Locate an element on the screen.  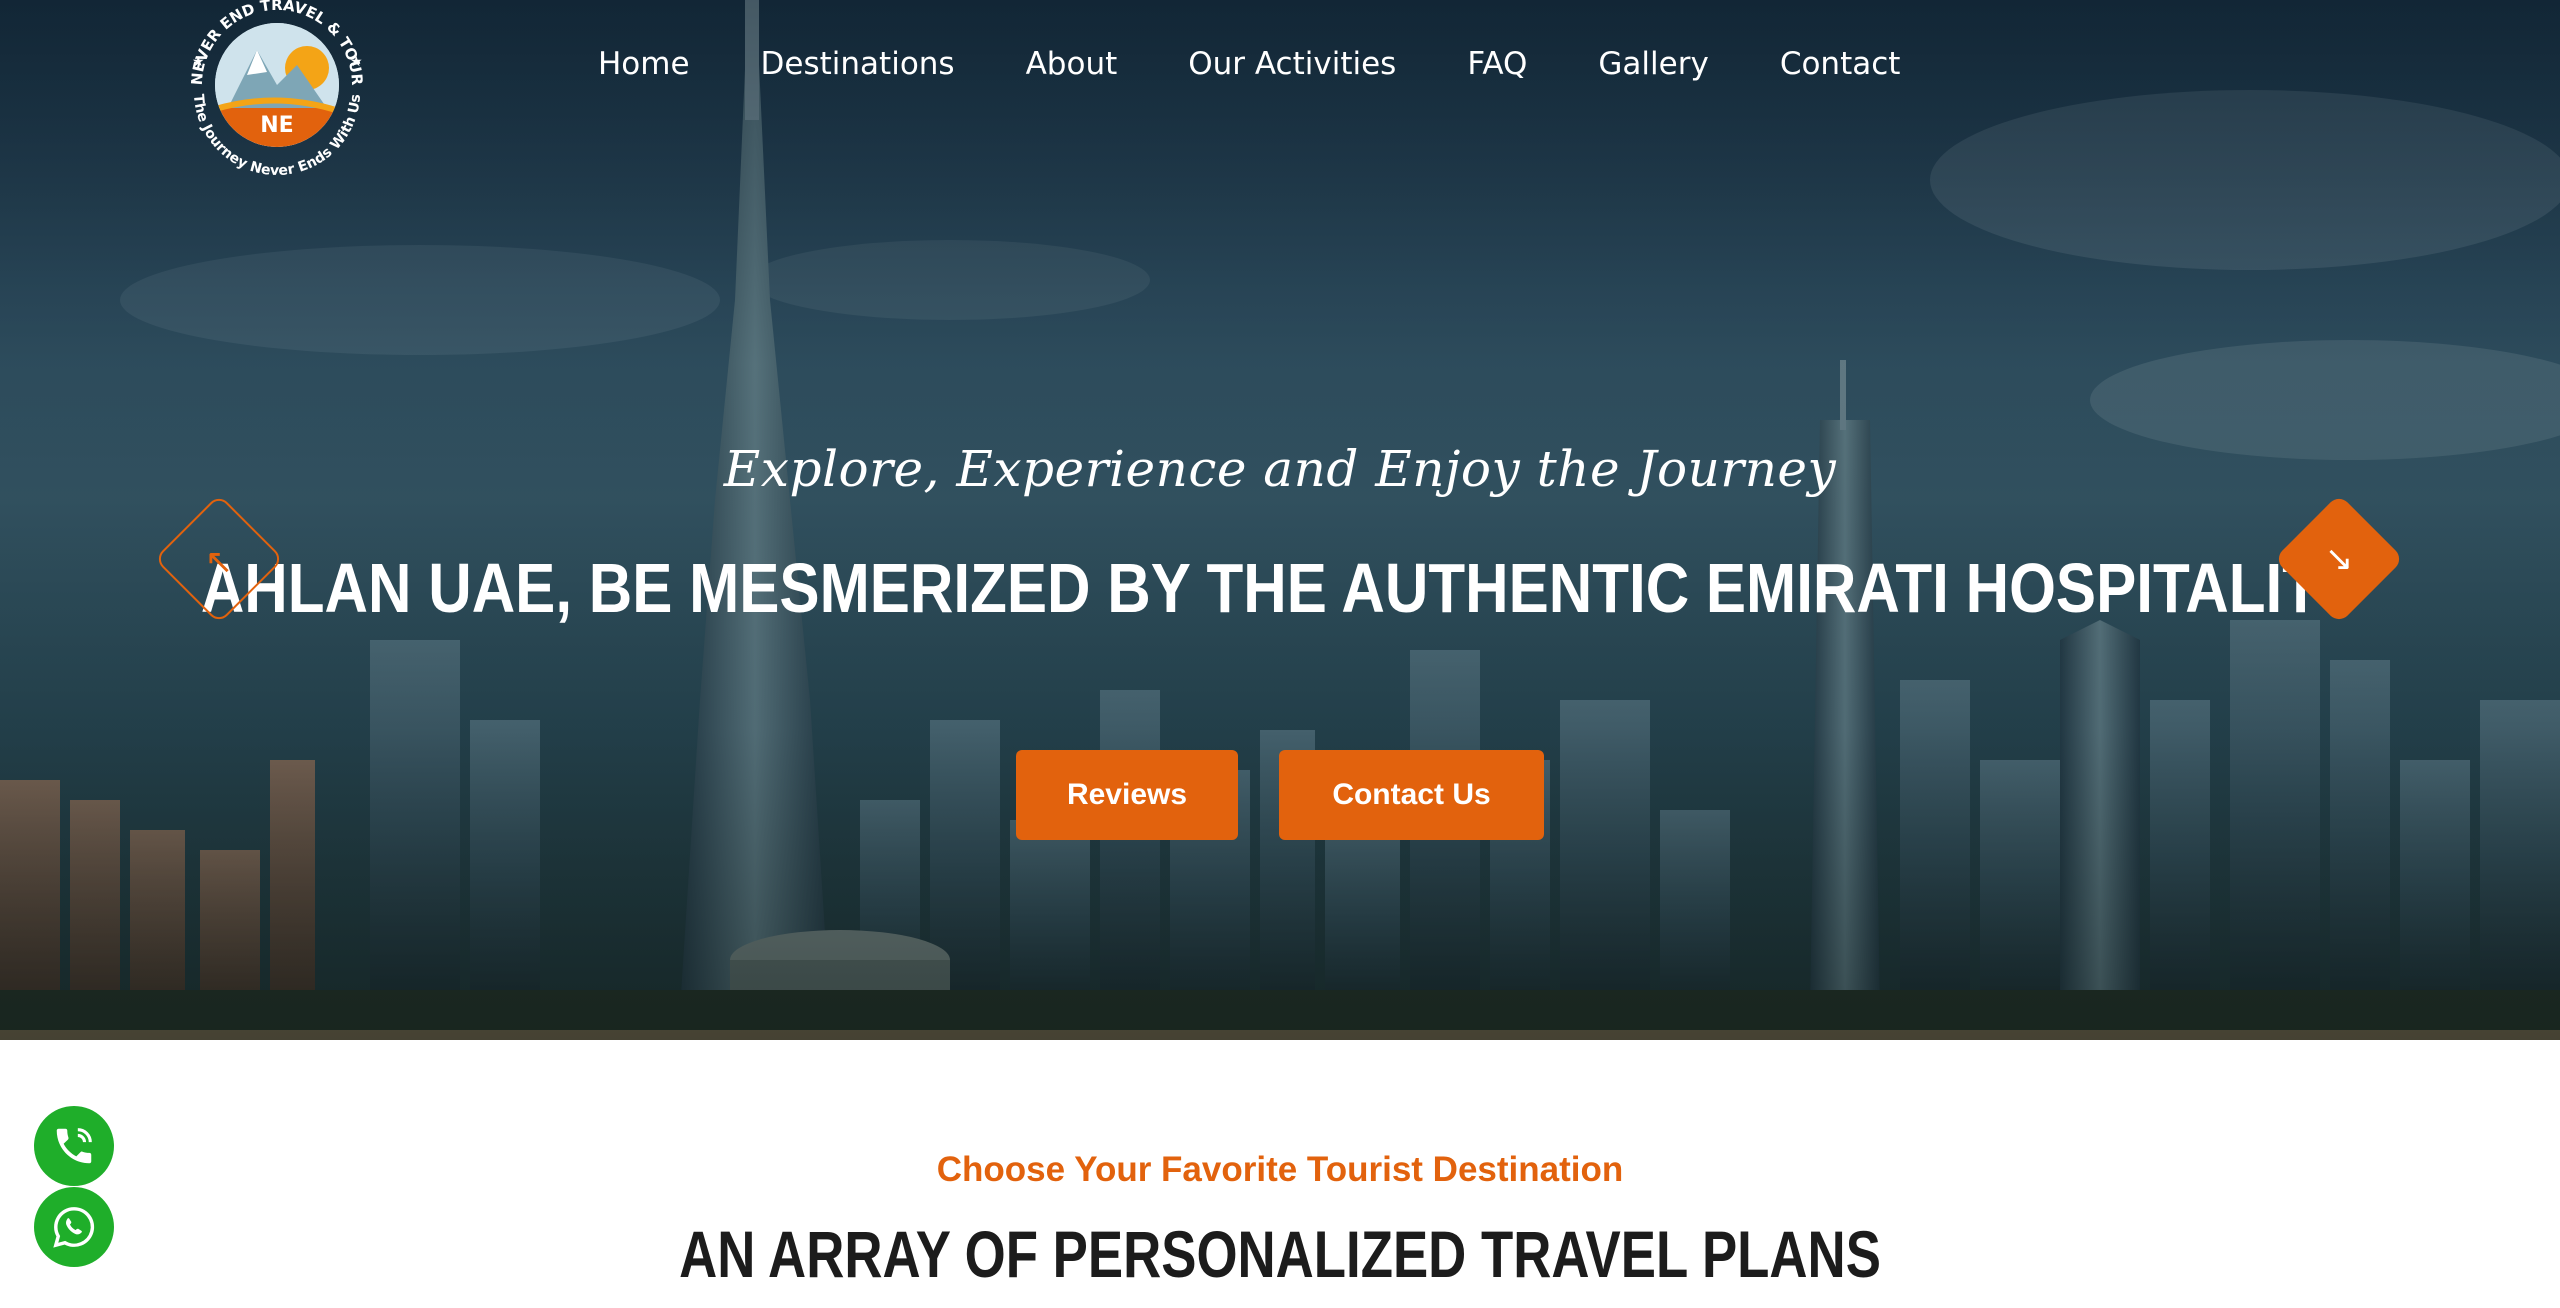
call-button is located at coordinates (74, 1146).